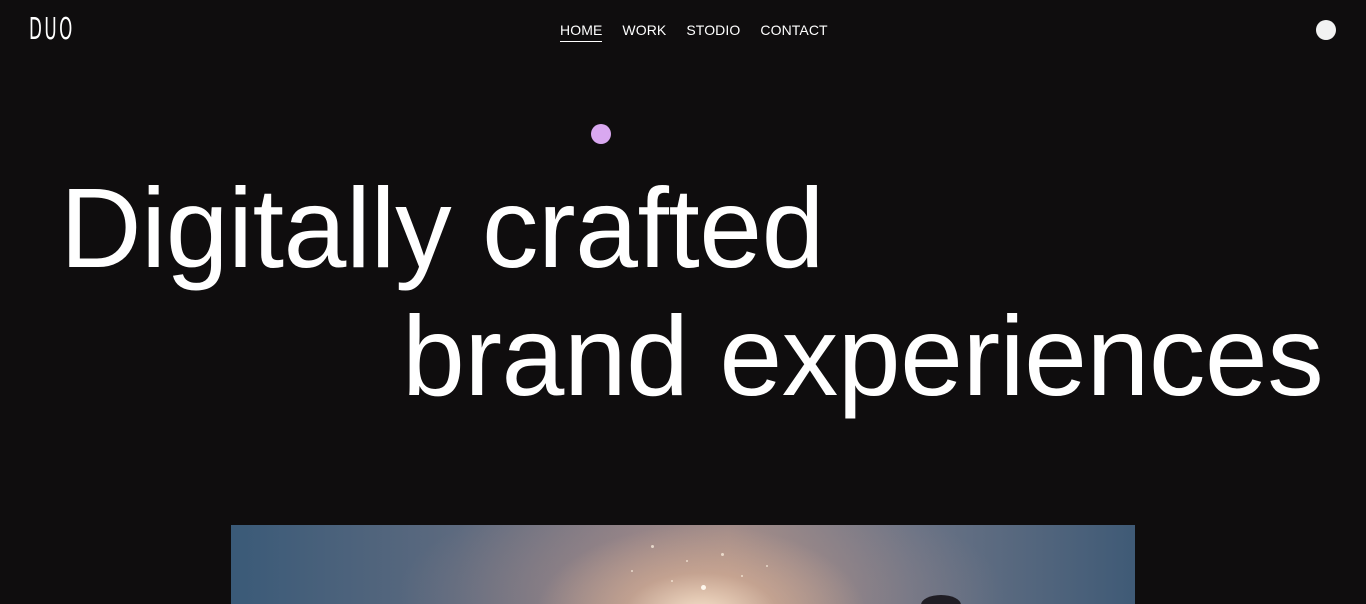 The width and height of the screenshot is (1366, 604). I want to click on logo-text: DUO, so click(52, 29).